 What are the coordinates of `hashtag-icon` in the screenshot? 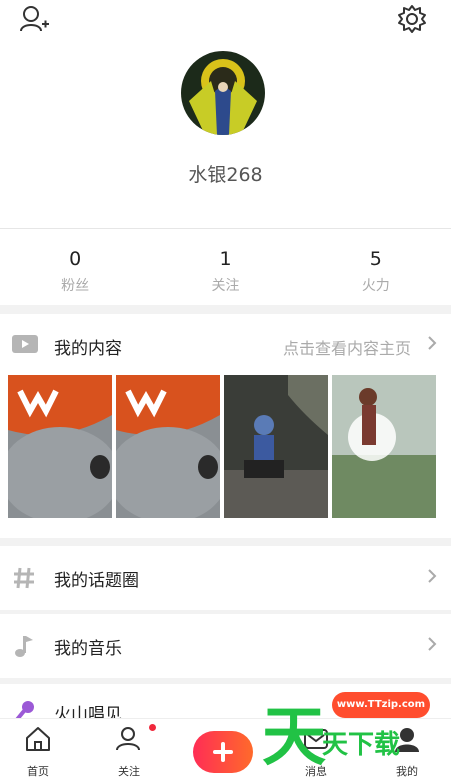 It's located at (24, 580).